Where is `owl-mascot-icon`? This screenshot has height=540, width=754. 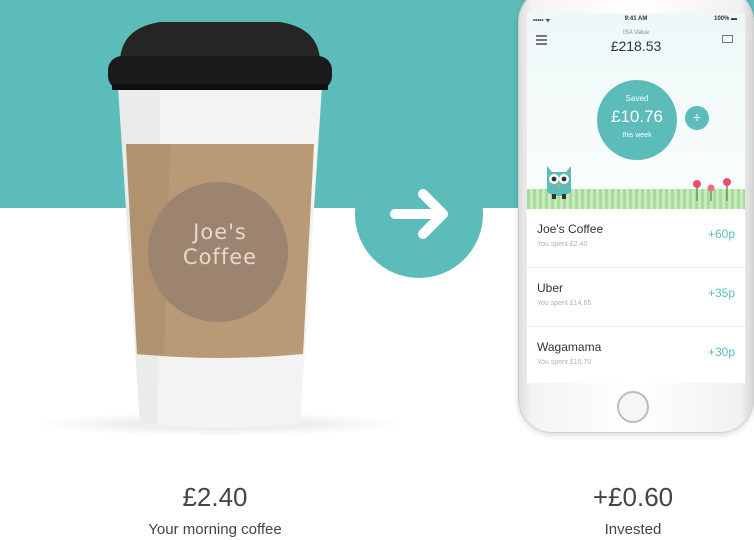 owl-mascot-icon is located at coordinates (559, 182).